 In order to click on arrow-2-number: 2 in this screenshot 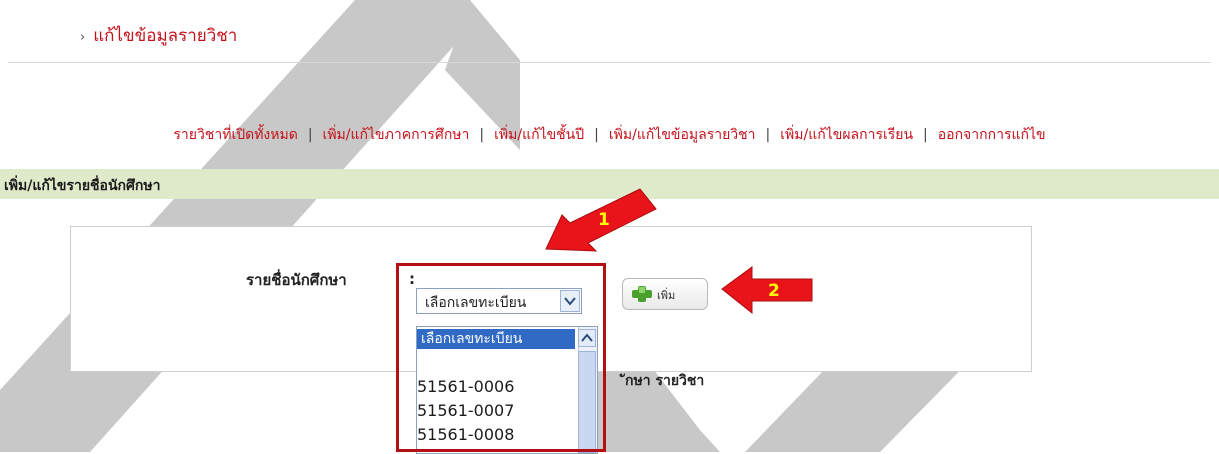, I will do `click(774, 291)`.